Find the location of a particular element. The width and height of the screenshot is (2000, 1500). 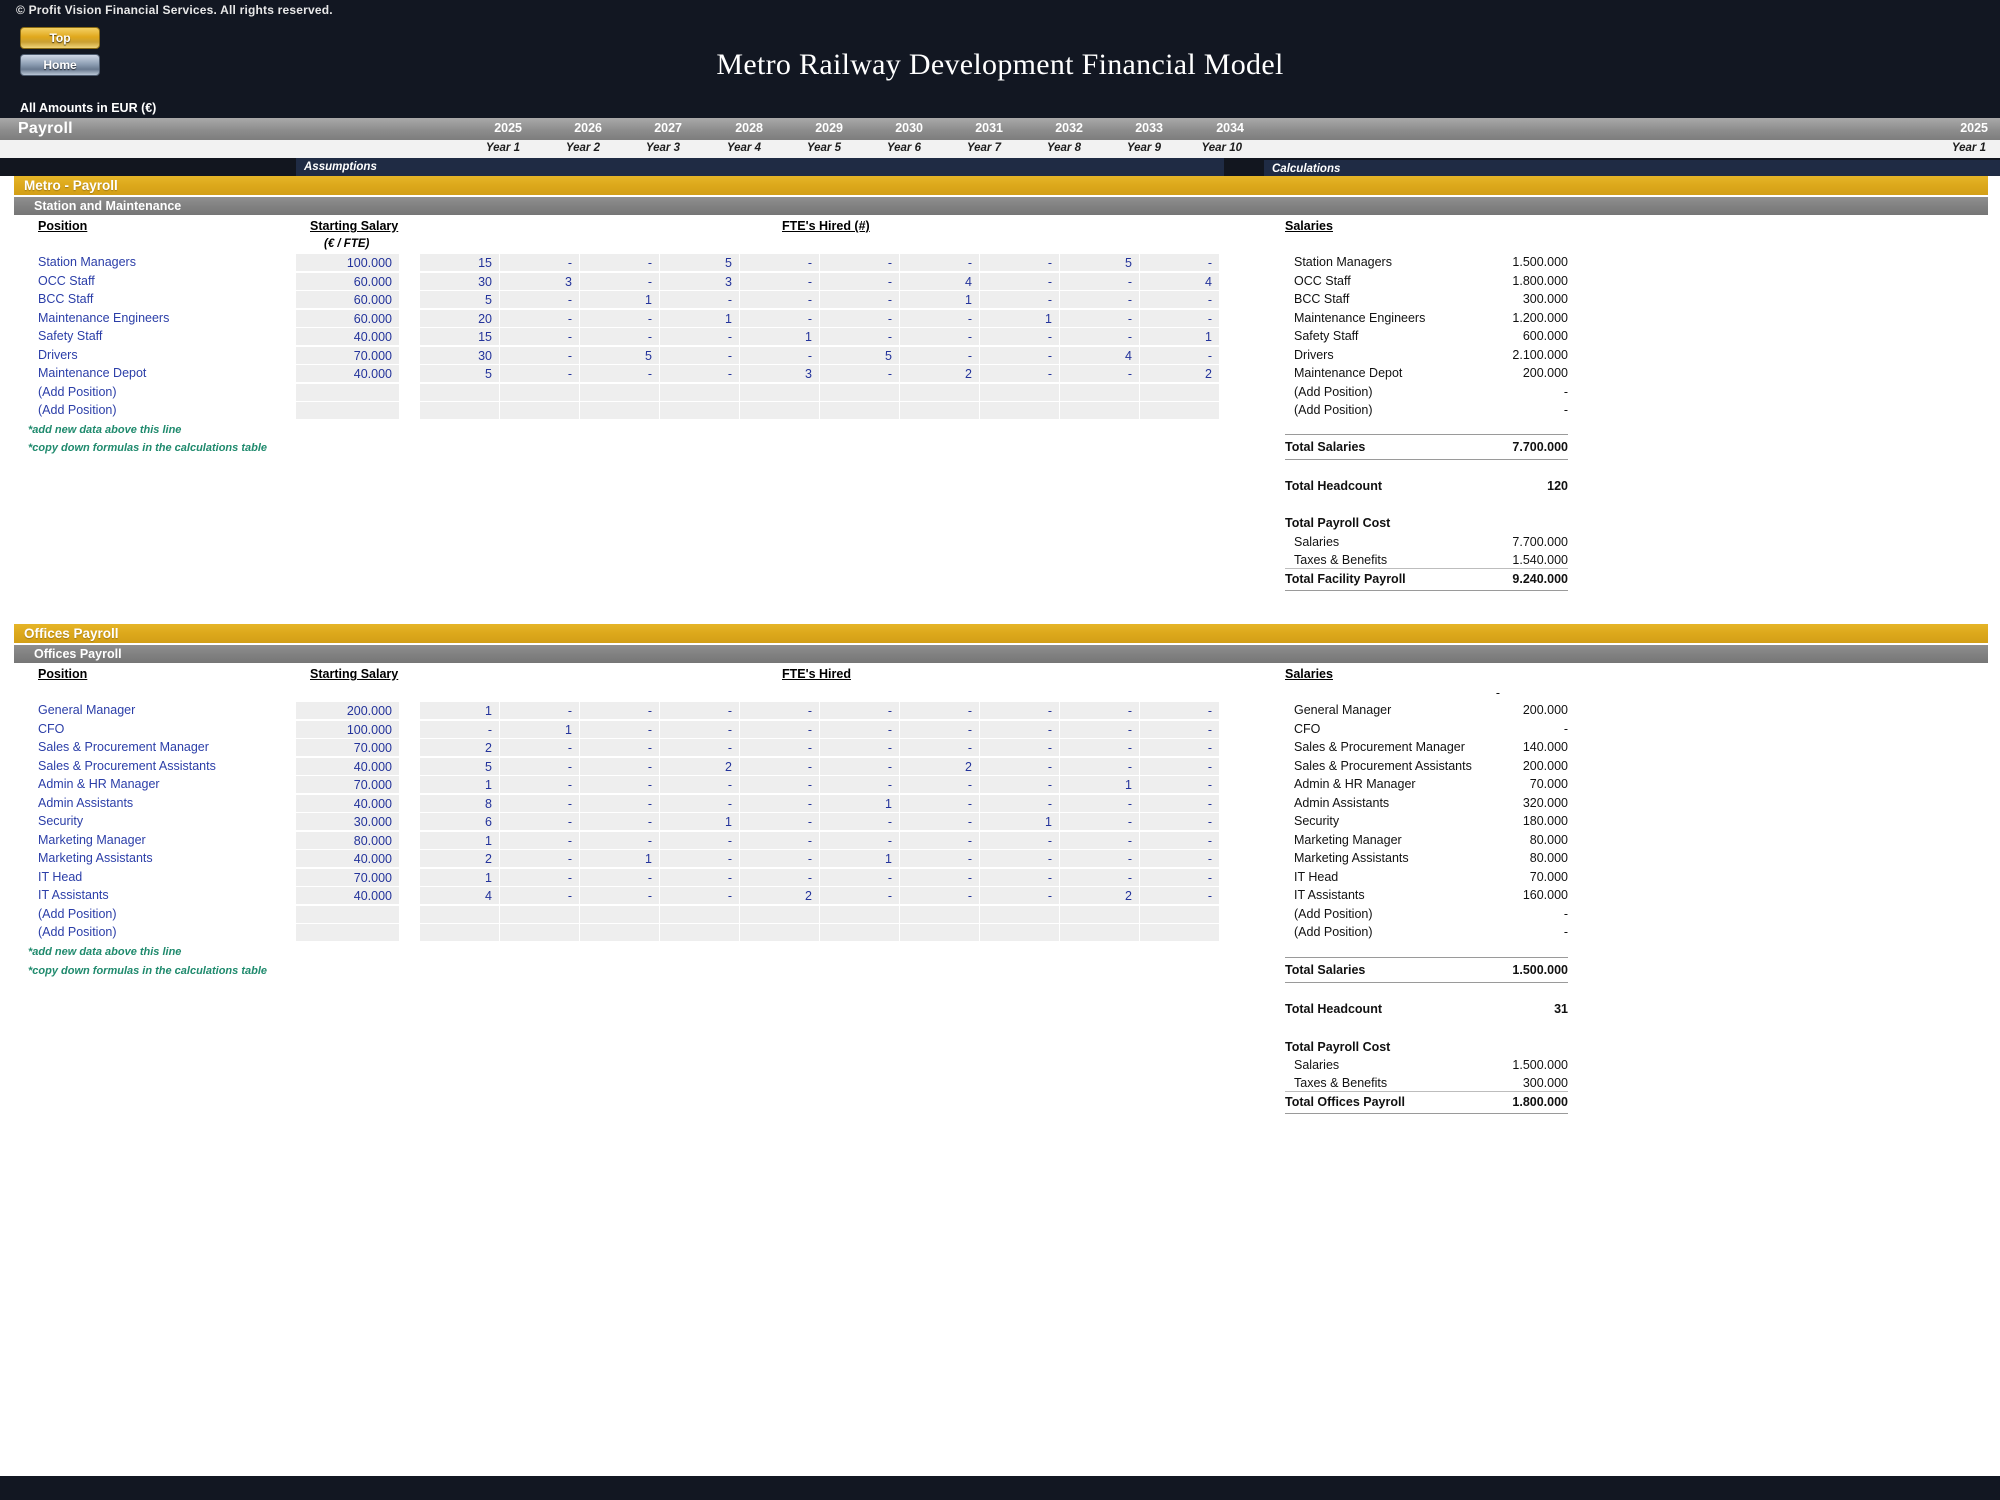

starting-salary-cell: 80.000 is located at coordinates (348, 840).